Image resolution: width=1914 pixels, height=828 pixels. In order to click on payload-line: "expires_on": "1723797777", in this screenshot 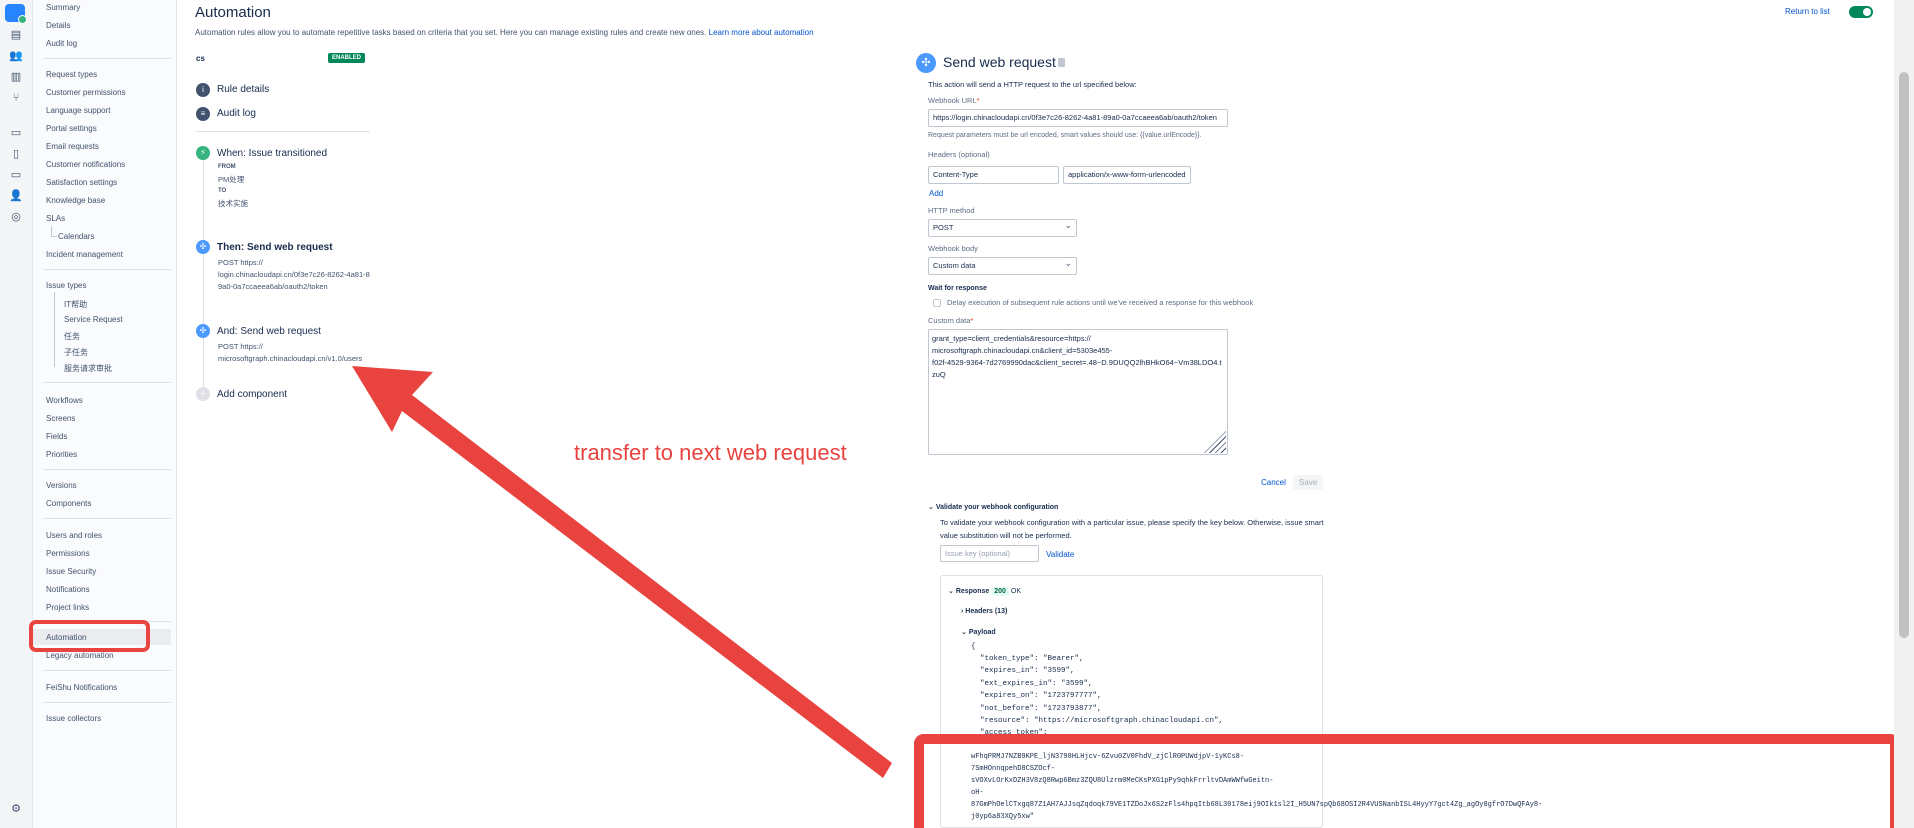, I will do `click(1036, 696)`.